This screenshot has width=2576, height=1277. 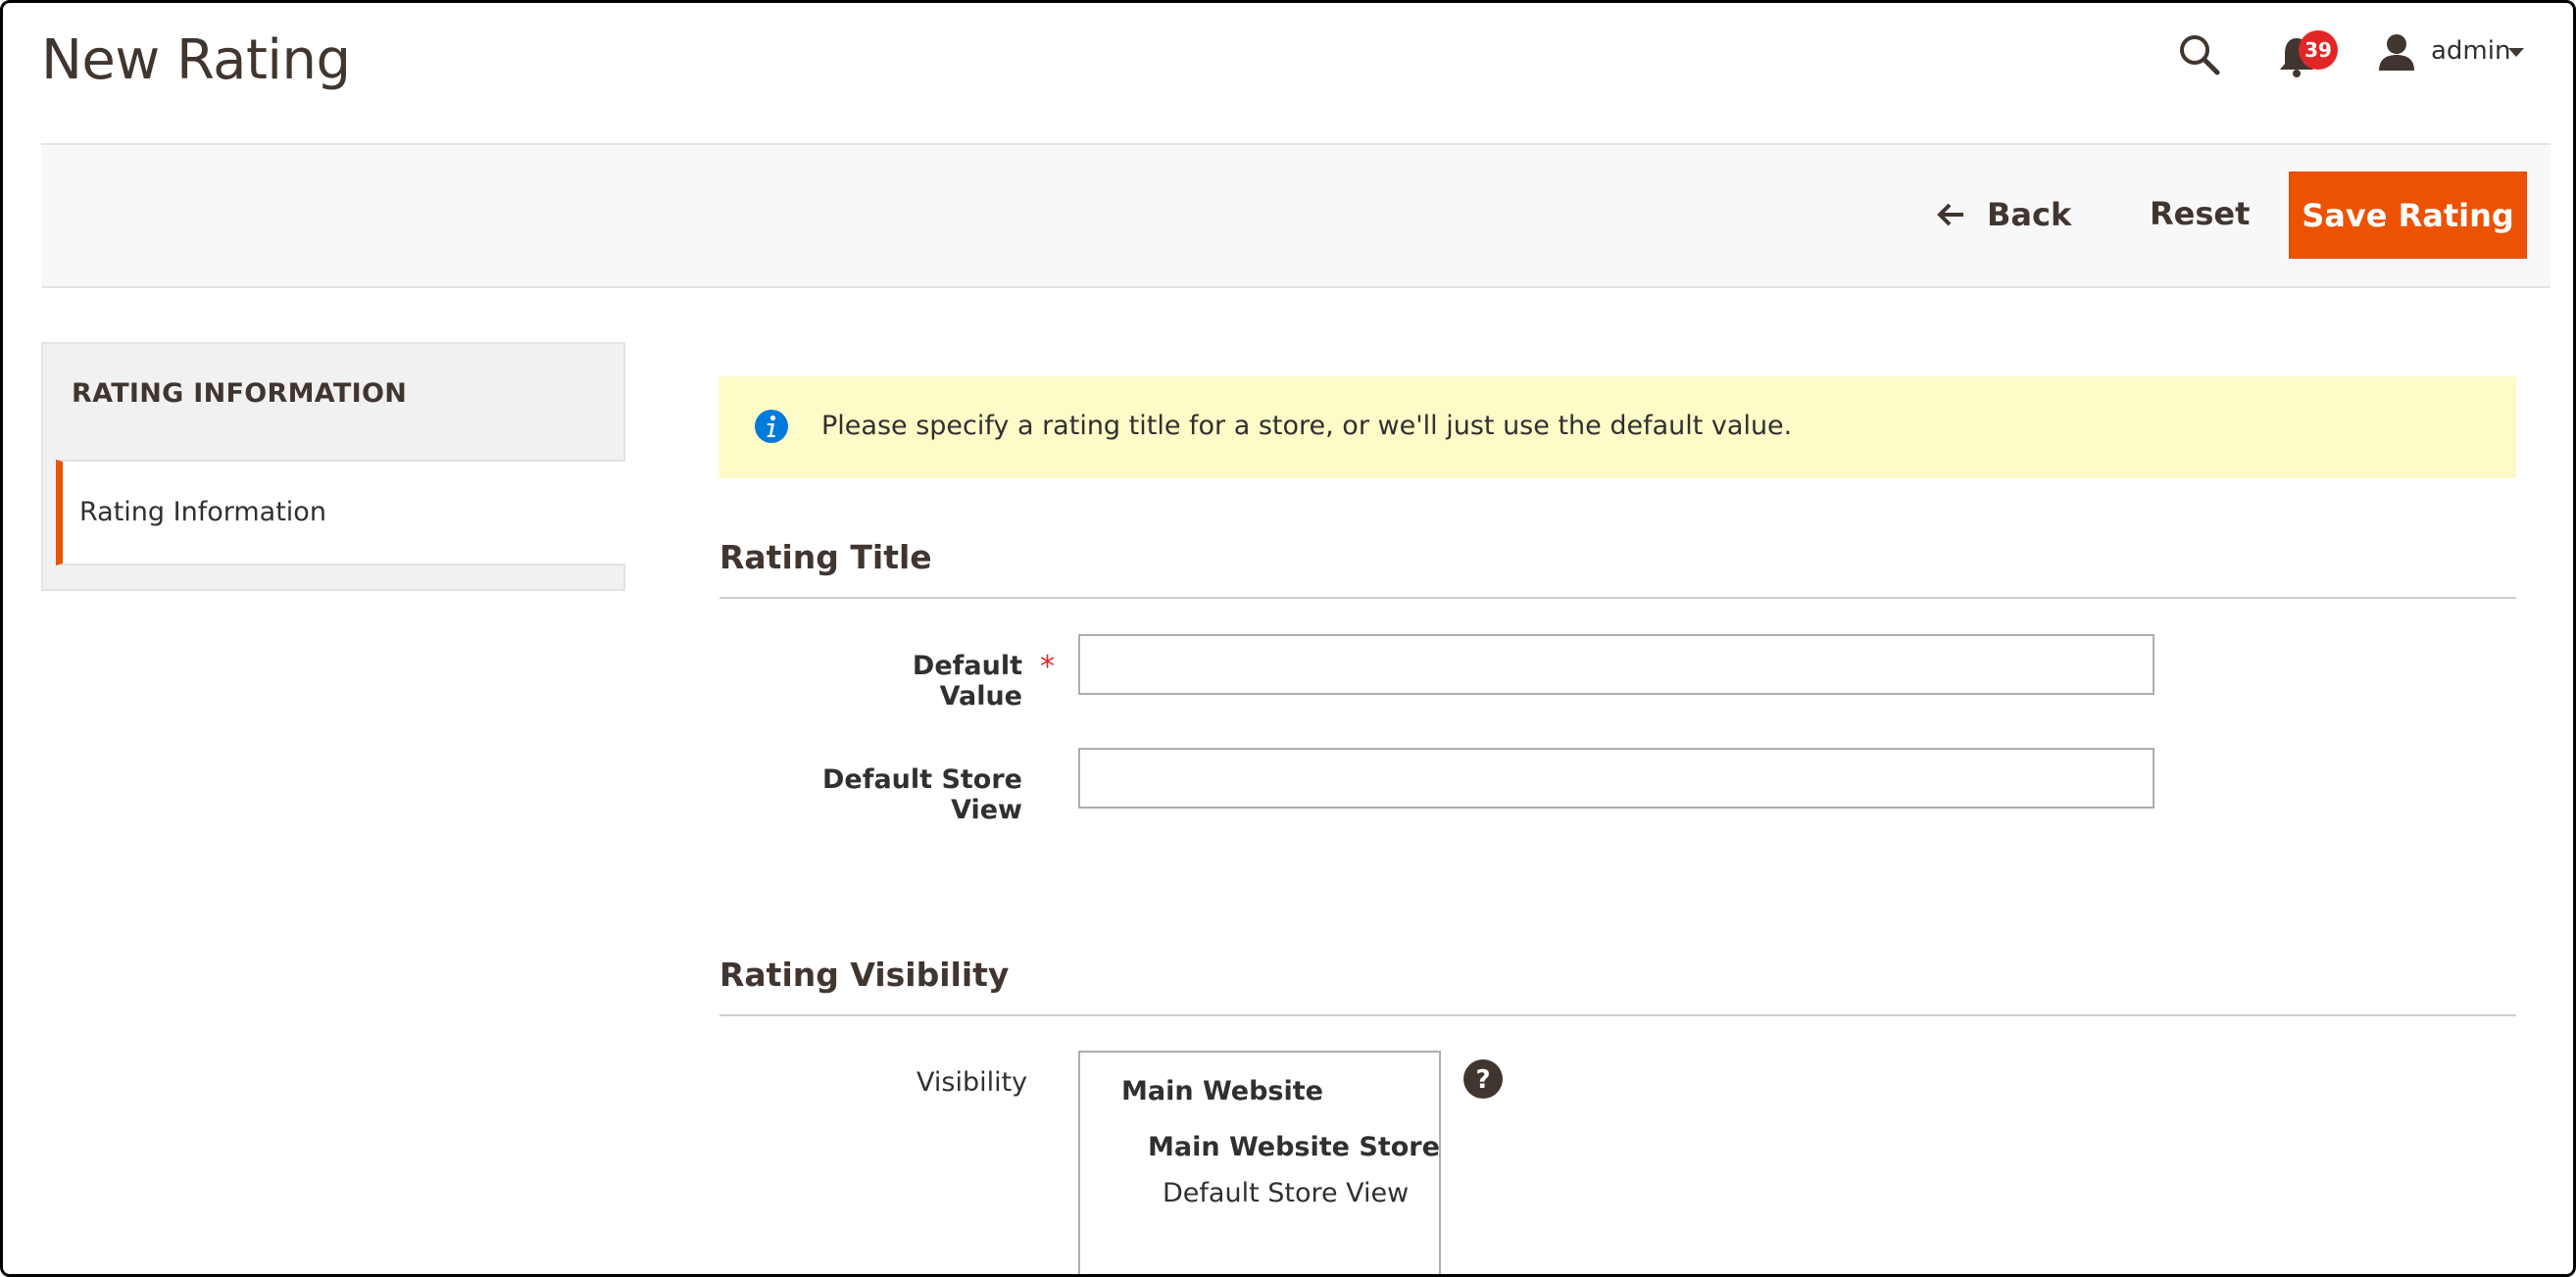 I want to click on visibility-label: Visibility, so click(x=972, y=1082).